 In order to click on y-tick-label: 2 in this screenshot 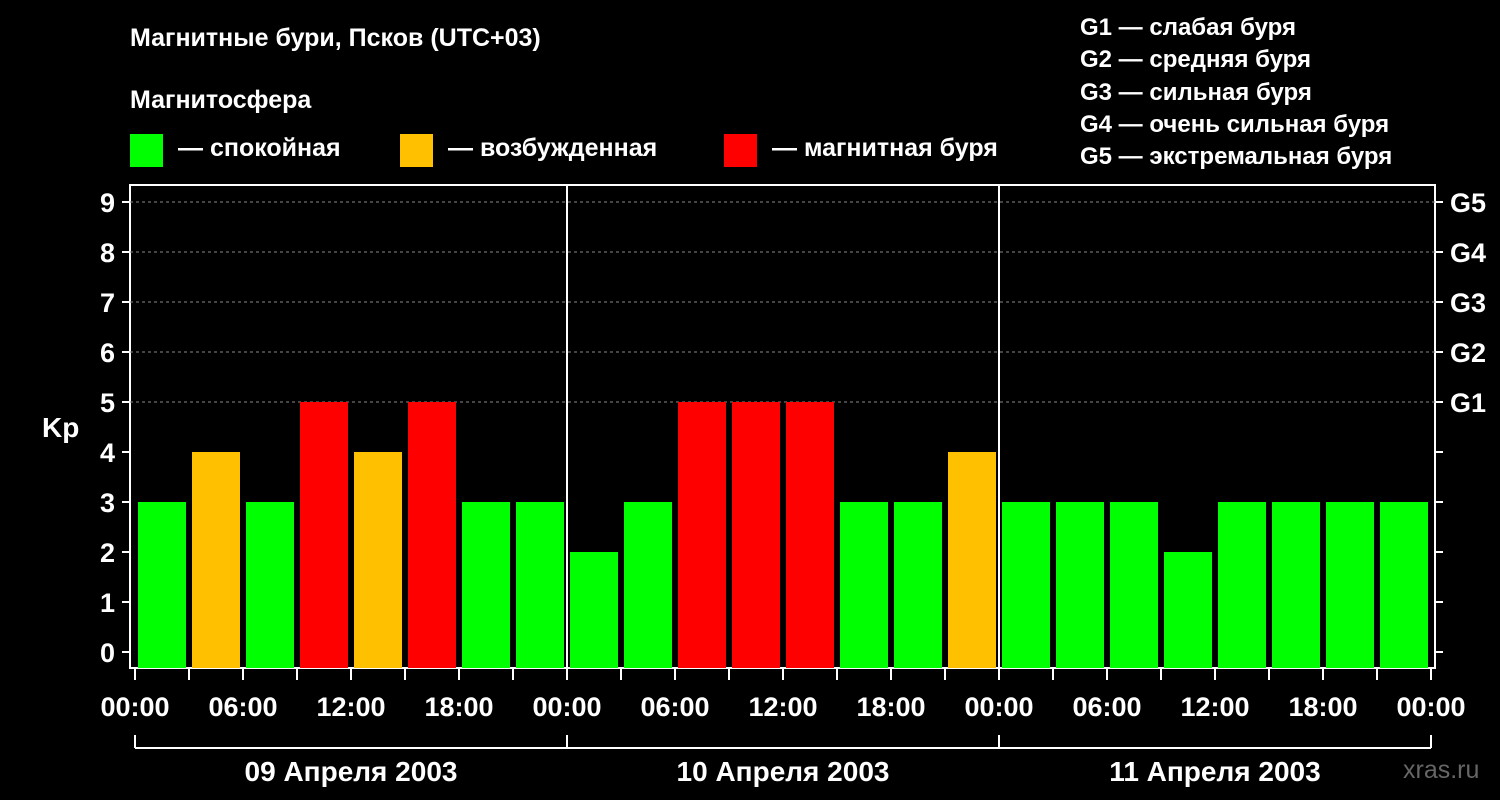, I will do `click(107, 553)`.